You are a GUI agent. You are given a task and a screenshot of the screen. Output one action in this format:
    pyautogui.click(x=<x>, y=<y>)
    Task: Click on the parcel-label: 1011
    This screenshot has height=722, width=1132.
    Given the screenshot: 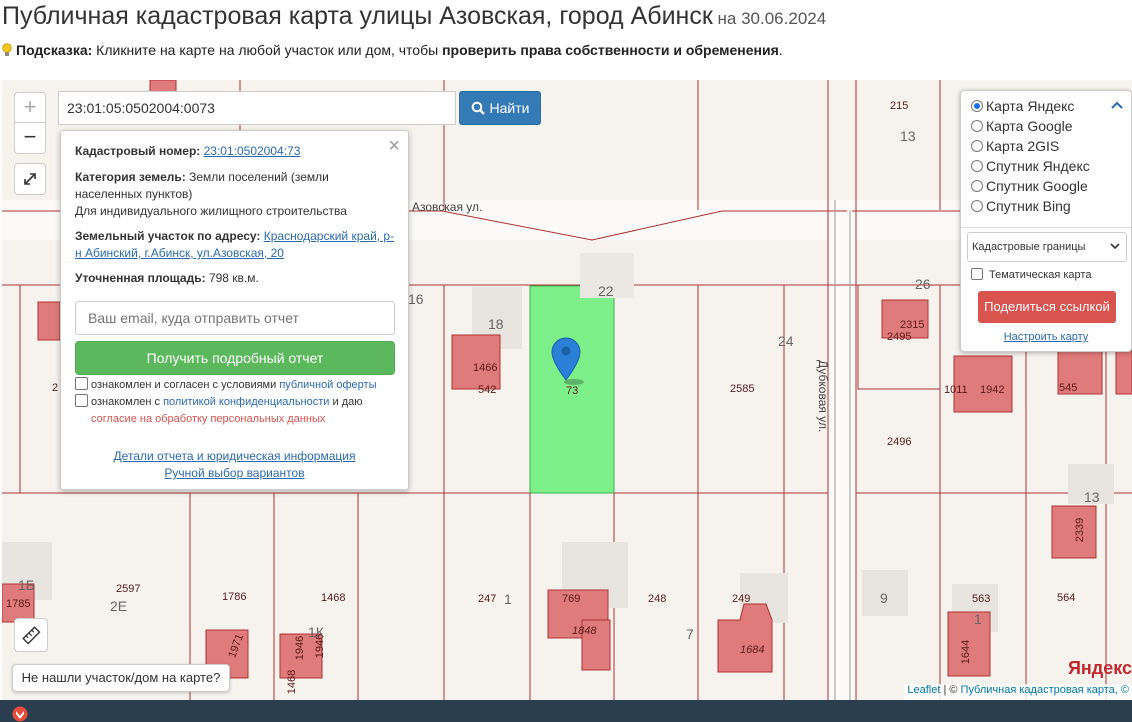 What is the action you would take?
    pyautogui.click(x=956, y=390)
    